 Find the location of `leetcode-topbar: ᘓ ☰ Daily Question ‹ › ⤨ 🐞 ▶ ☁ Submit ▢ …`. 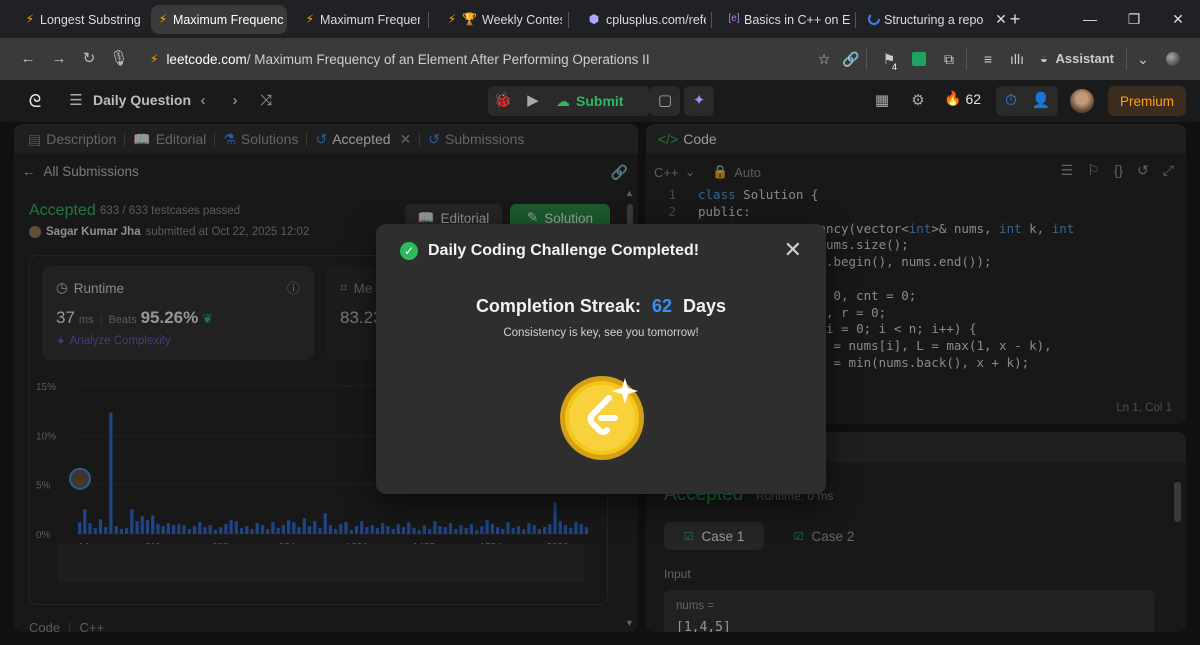

leetcode-topbar: ᘓ ☰ Daily Question ‹ › ⤨ 🐞 ▶ ☁ Submit ▢ … is located at coordinates (600, 101).